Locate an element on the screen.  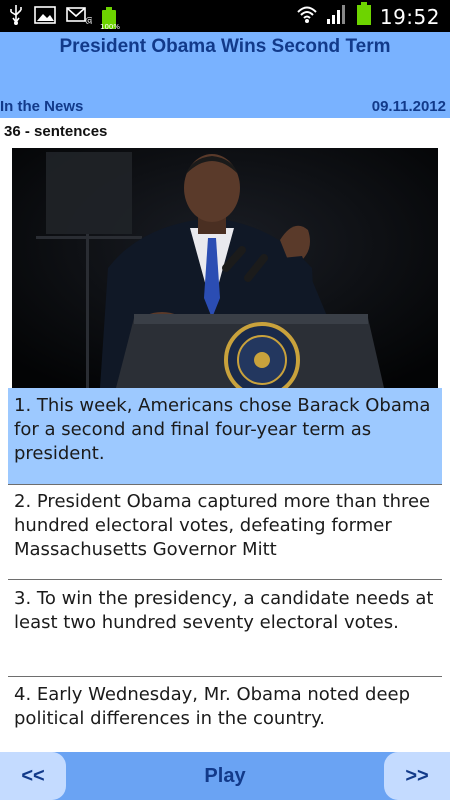
notification-icons: @ 100% is located at coordinates (64, 17).